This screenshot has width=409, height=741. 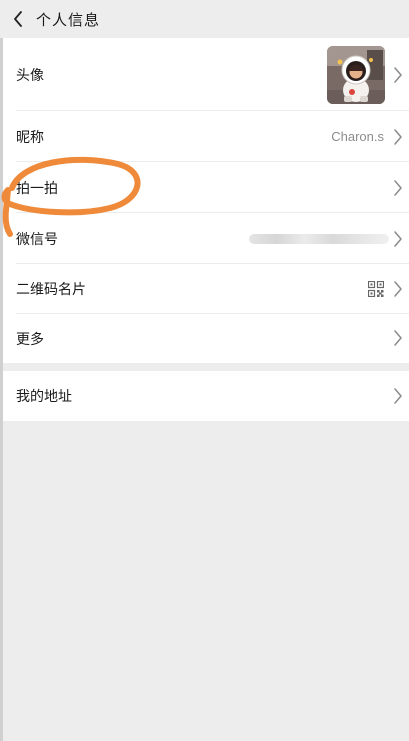 I want to click on more-row: 更多, so click(x=206, y=338).